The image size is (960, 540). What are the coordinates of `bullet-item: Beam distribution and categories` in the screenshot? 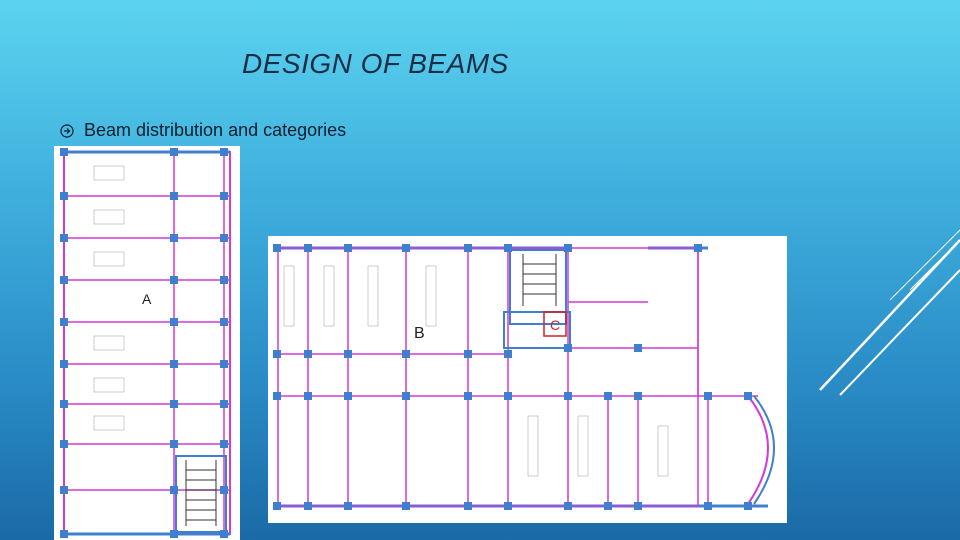 It's located at (203, 130).